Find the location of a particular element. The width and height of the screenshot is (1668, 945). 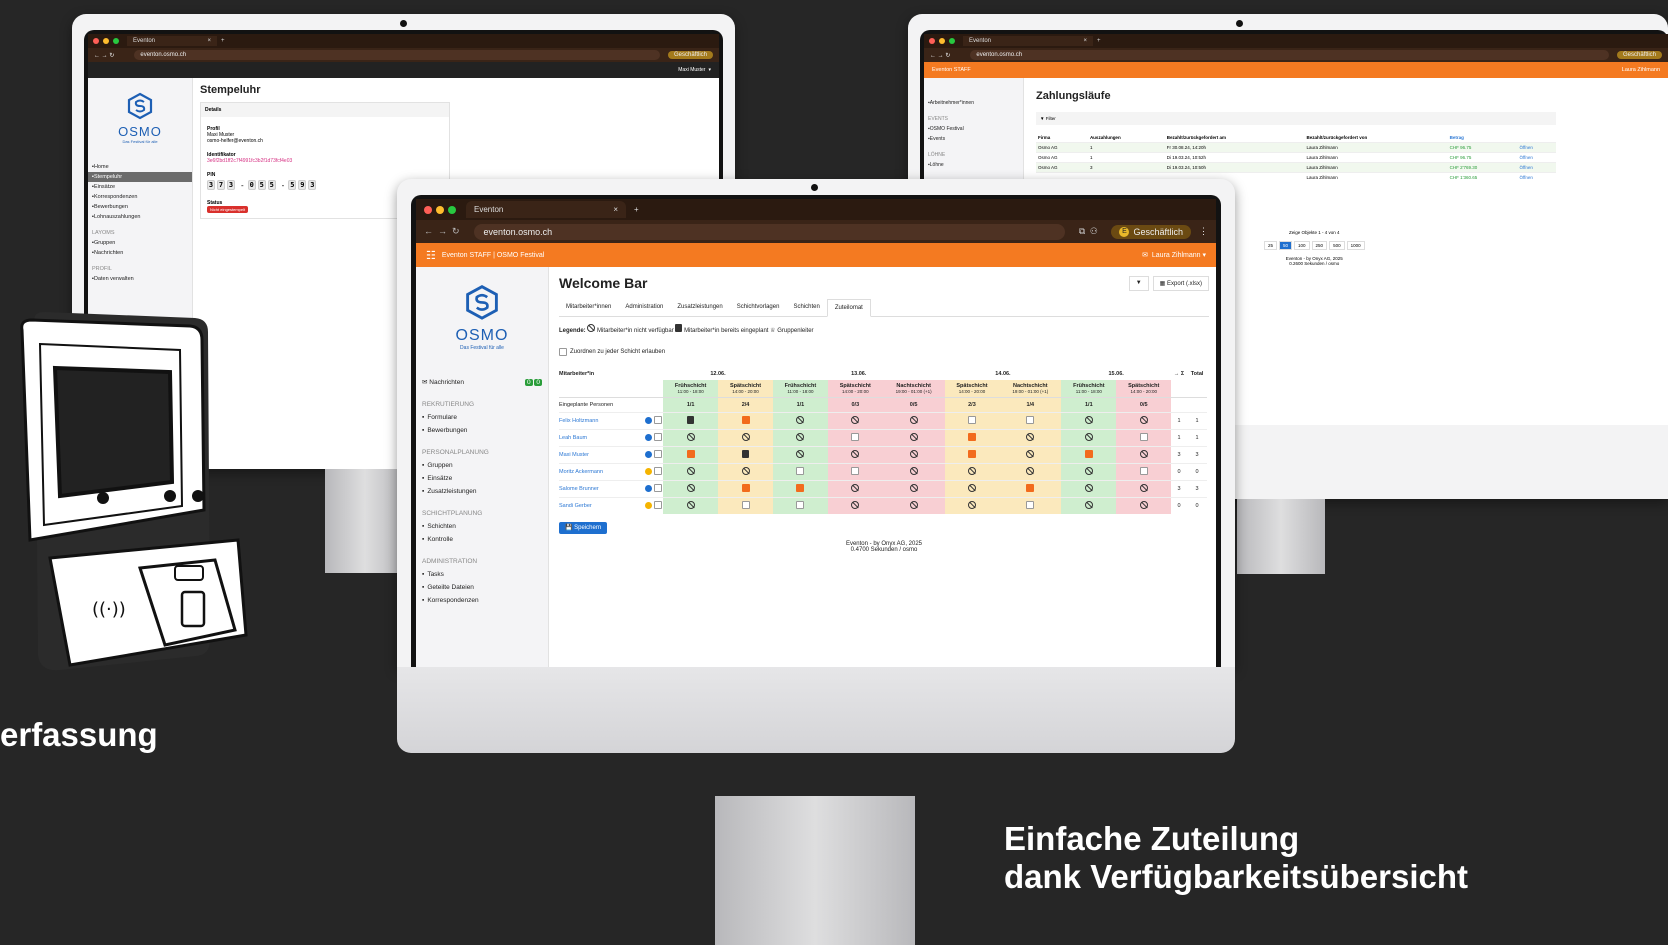

page-size-option: 25 is located at coordinates (1271, 245).